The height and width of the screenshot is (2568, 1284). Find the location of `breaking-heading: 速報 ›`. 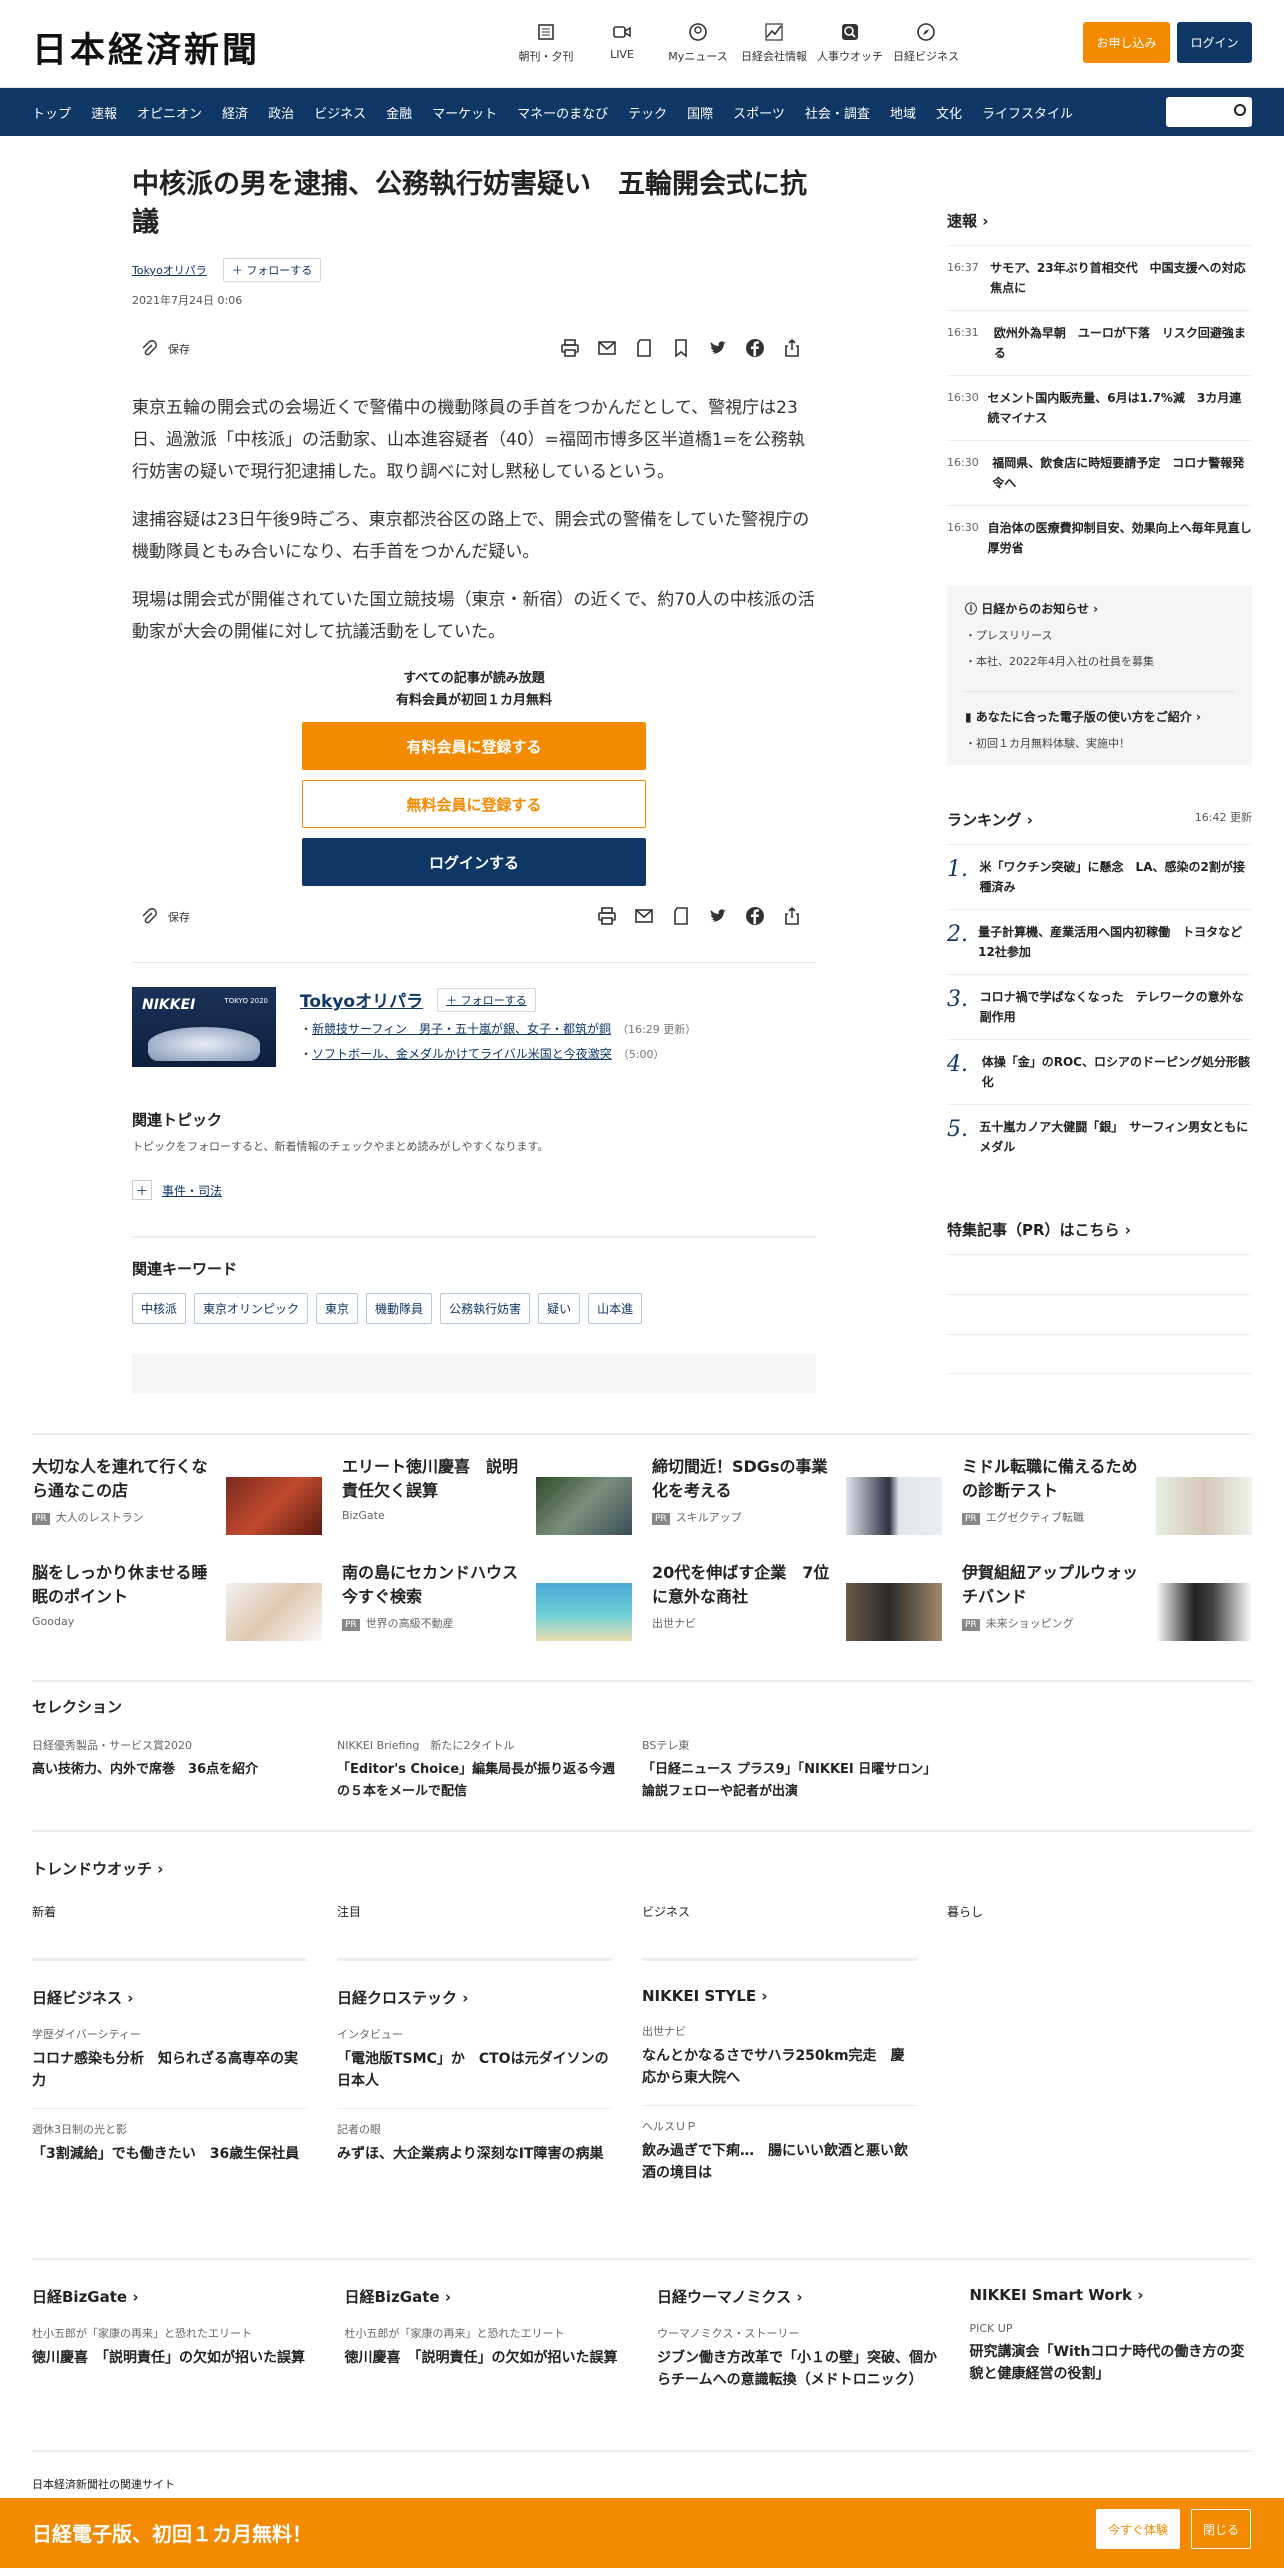

breaking-heading: 速報 › is located at coordinates (1099, 220).